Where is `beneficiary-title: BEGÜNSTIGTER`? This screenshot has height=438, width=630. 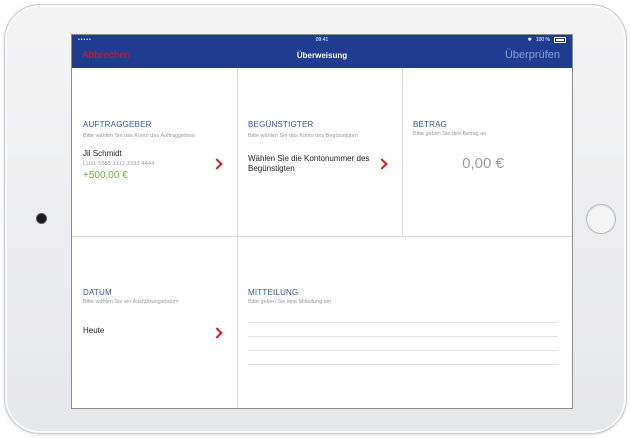 beneficiary-title: BEGÜNSTIGTER is located at coordinates (281, 124).